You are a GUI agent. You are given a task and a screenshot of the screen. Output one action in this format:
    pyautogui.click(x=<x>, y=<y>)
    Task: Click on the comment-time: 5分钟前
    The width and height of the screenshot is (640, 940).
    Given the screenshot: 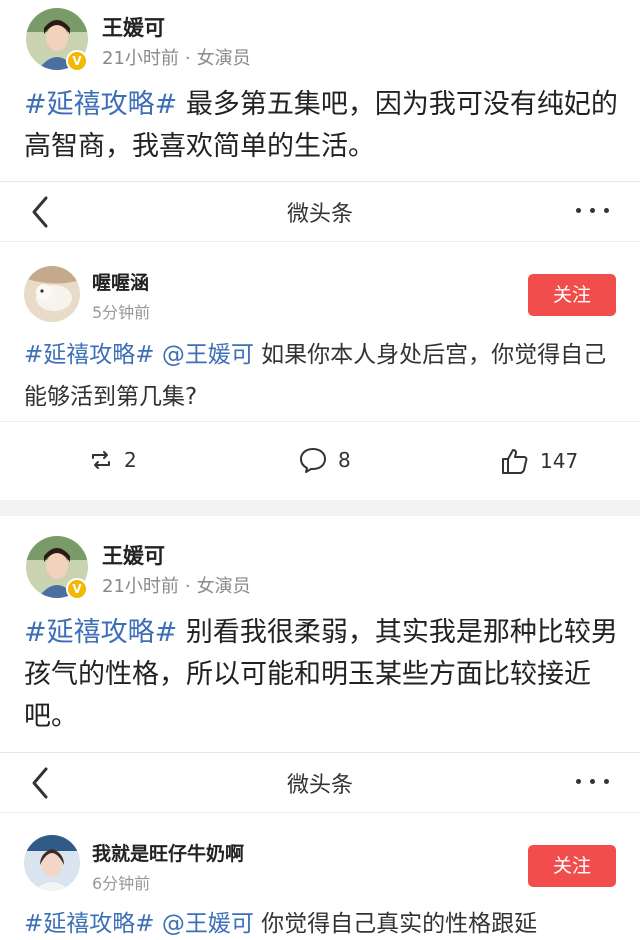 What is the action you would take?
    pyautogui.click(x=121, y=312)
    